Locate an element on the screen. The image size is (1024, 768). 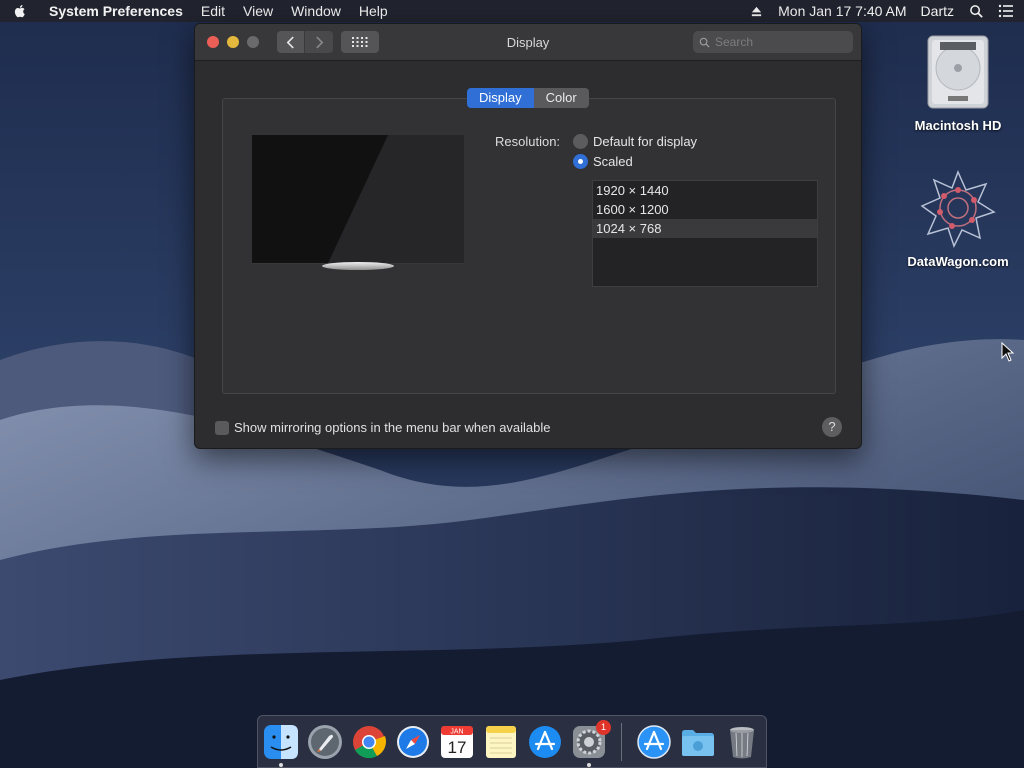
radio-scaled: Scaled is located at coordinates (603, 161).